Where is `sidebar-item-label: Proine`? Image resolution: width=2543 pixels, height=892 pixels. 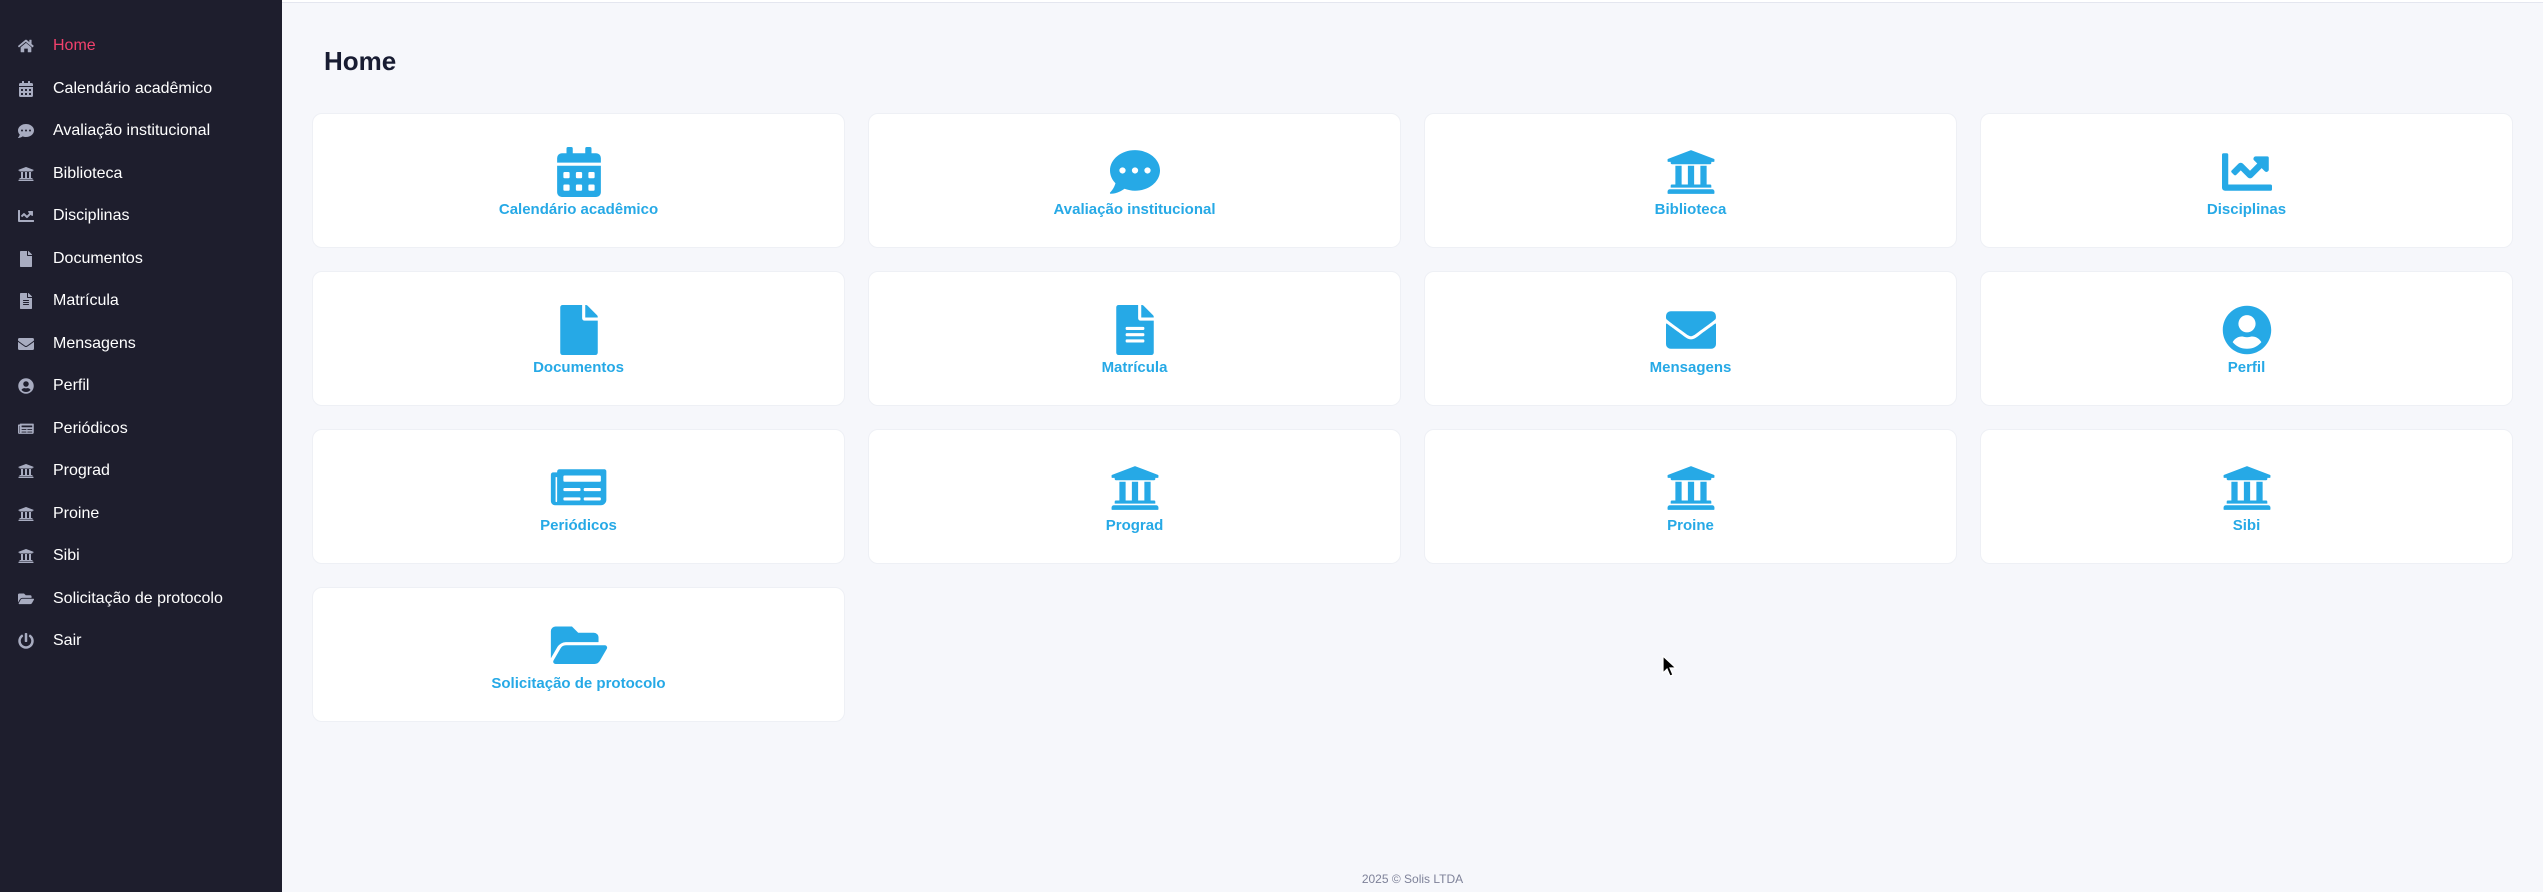
sidebar-item-label: Proine is located at coordinates (76, 513).